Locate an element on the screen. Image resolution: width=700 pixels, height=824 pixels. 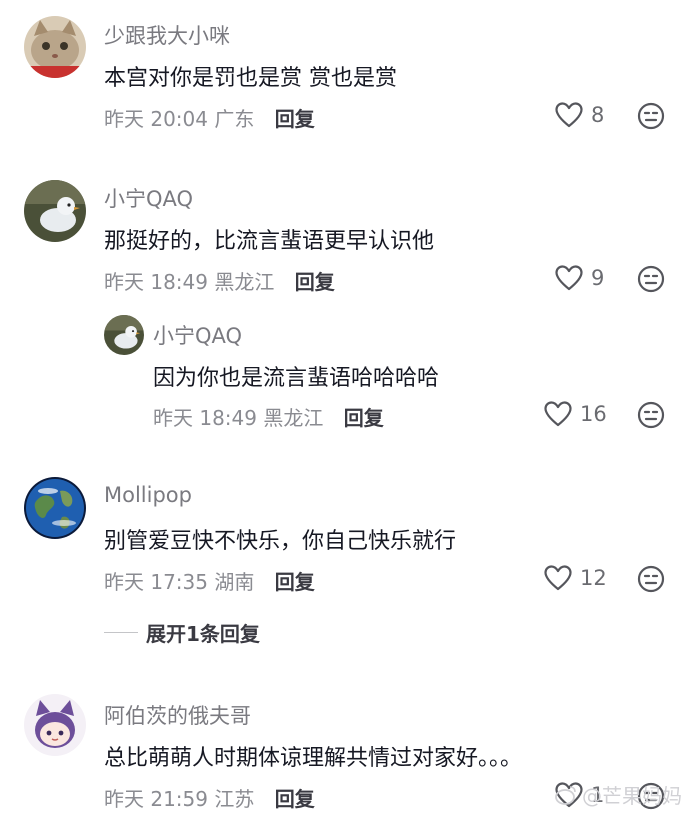
like-button: 8 is located at coordinates (579, 115).